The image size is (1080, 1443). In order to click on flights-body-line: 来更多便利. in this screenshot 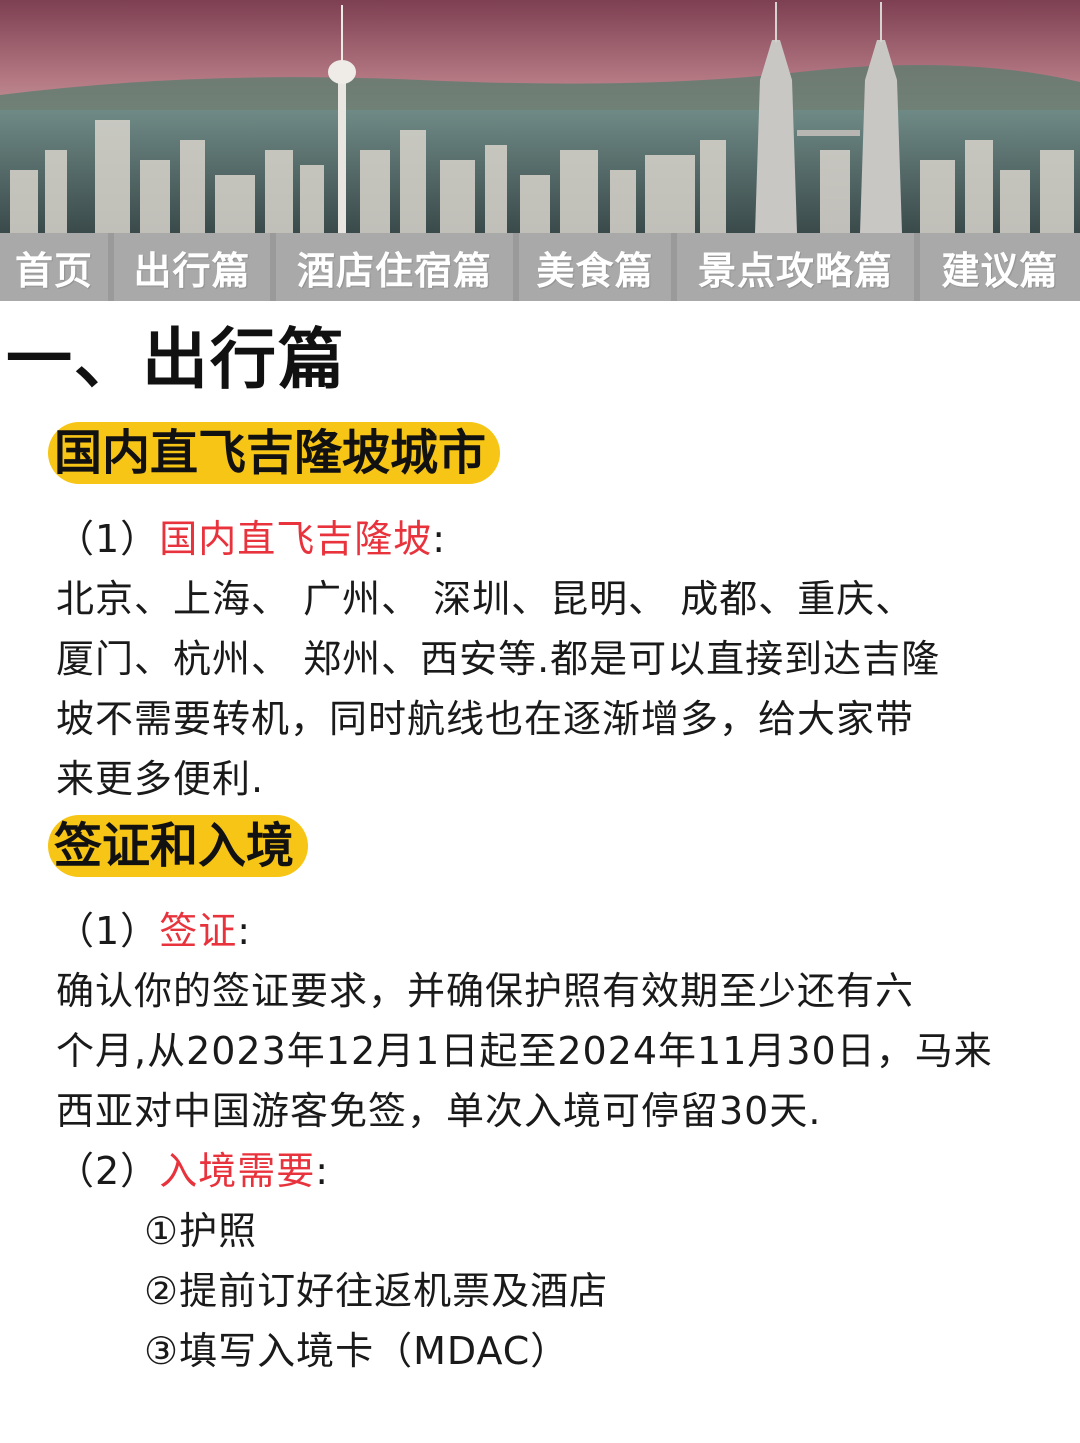, I will do `click(160, 779)`.